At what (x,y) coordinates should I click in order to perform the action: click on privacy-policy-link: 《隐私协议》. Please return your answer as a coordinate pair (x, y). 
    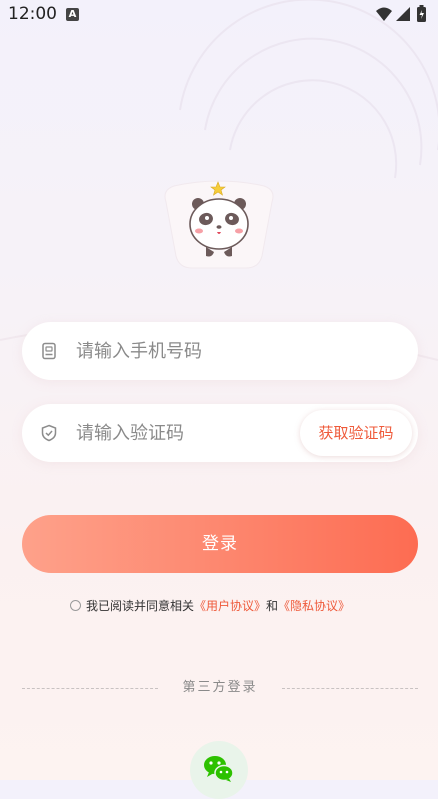
    Looking at the image, I should click on (314, 606).